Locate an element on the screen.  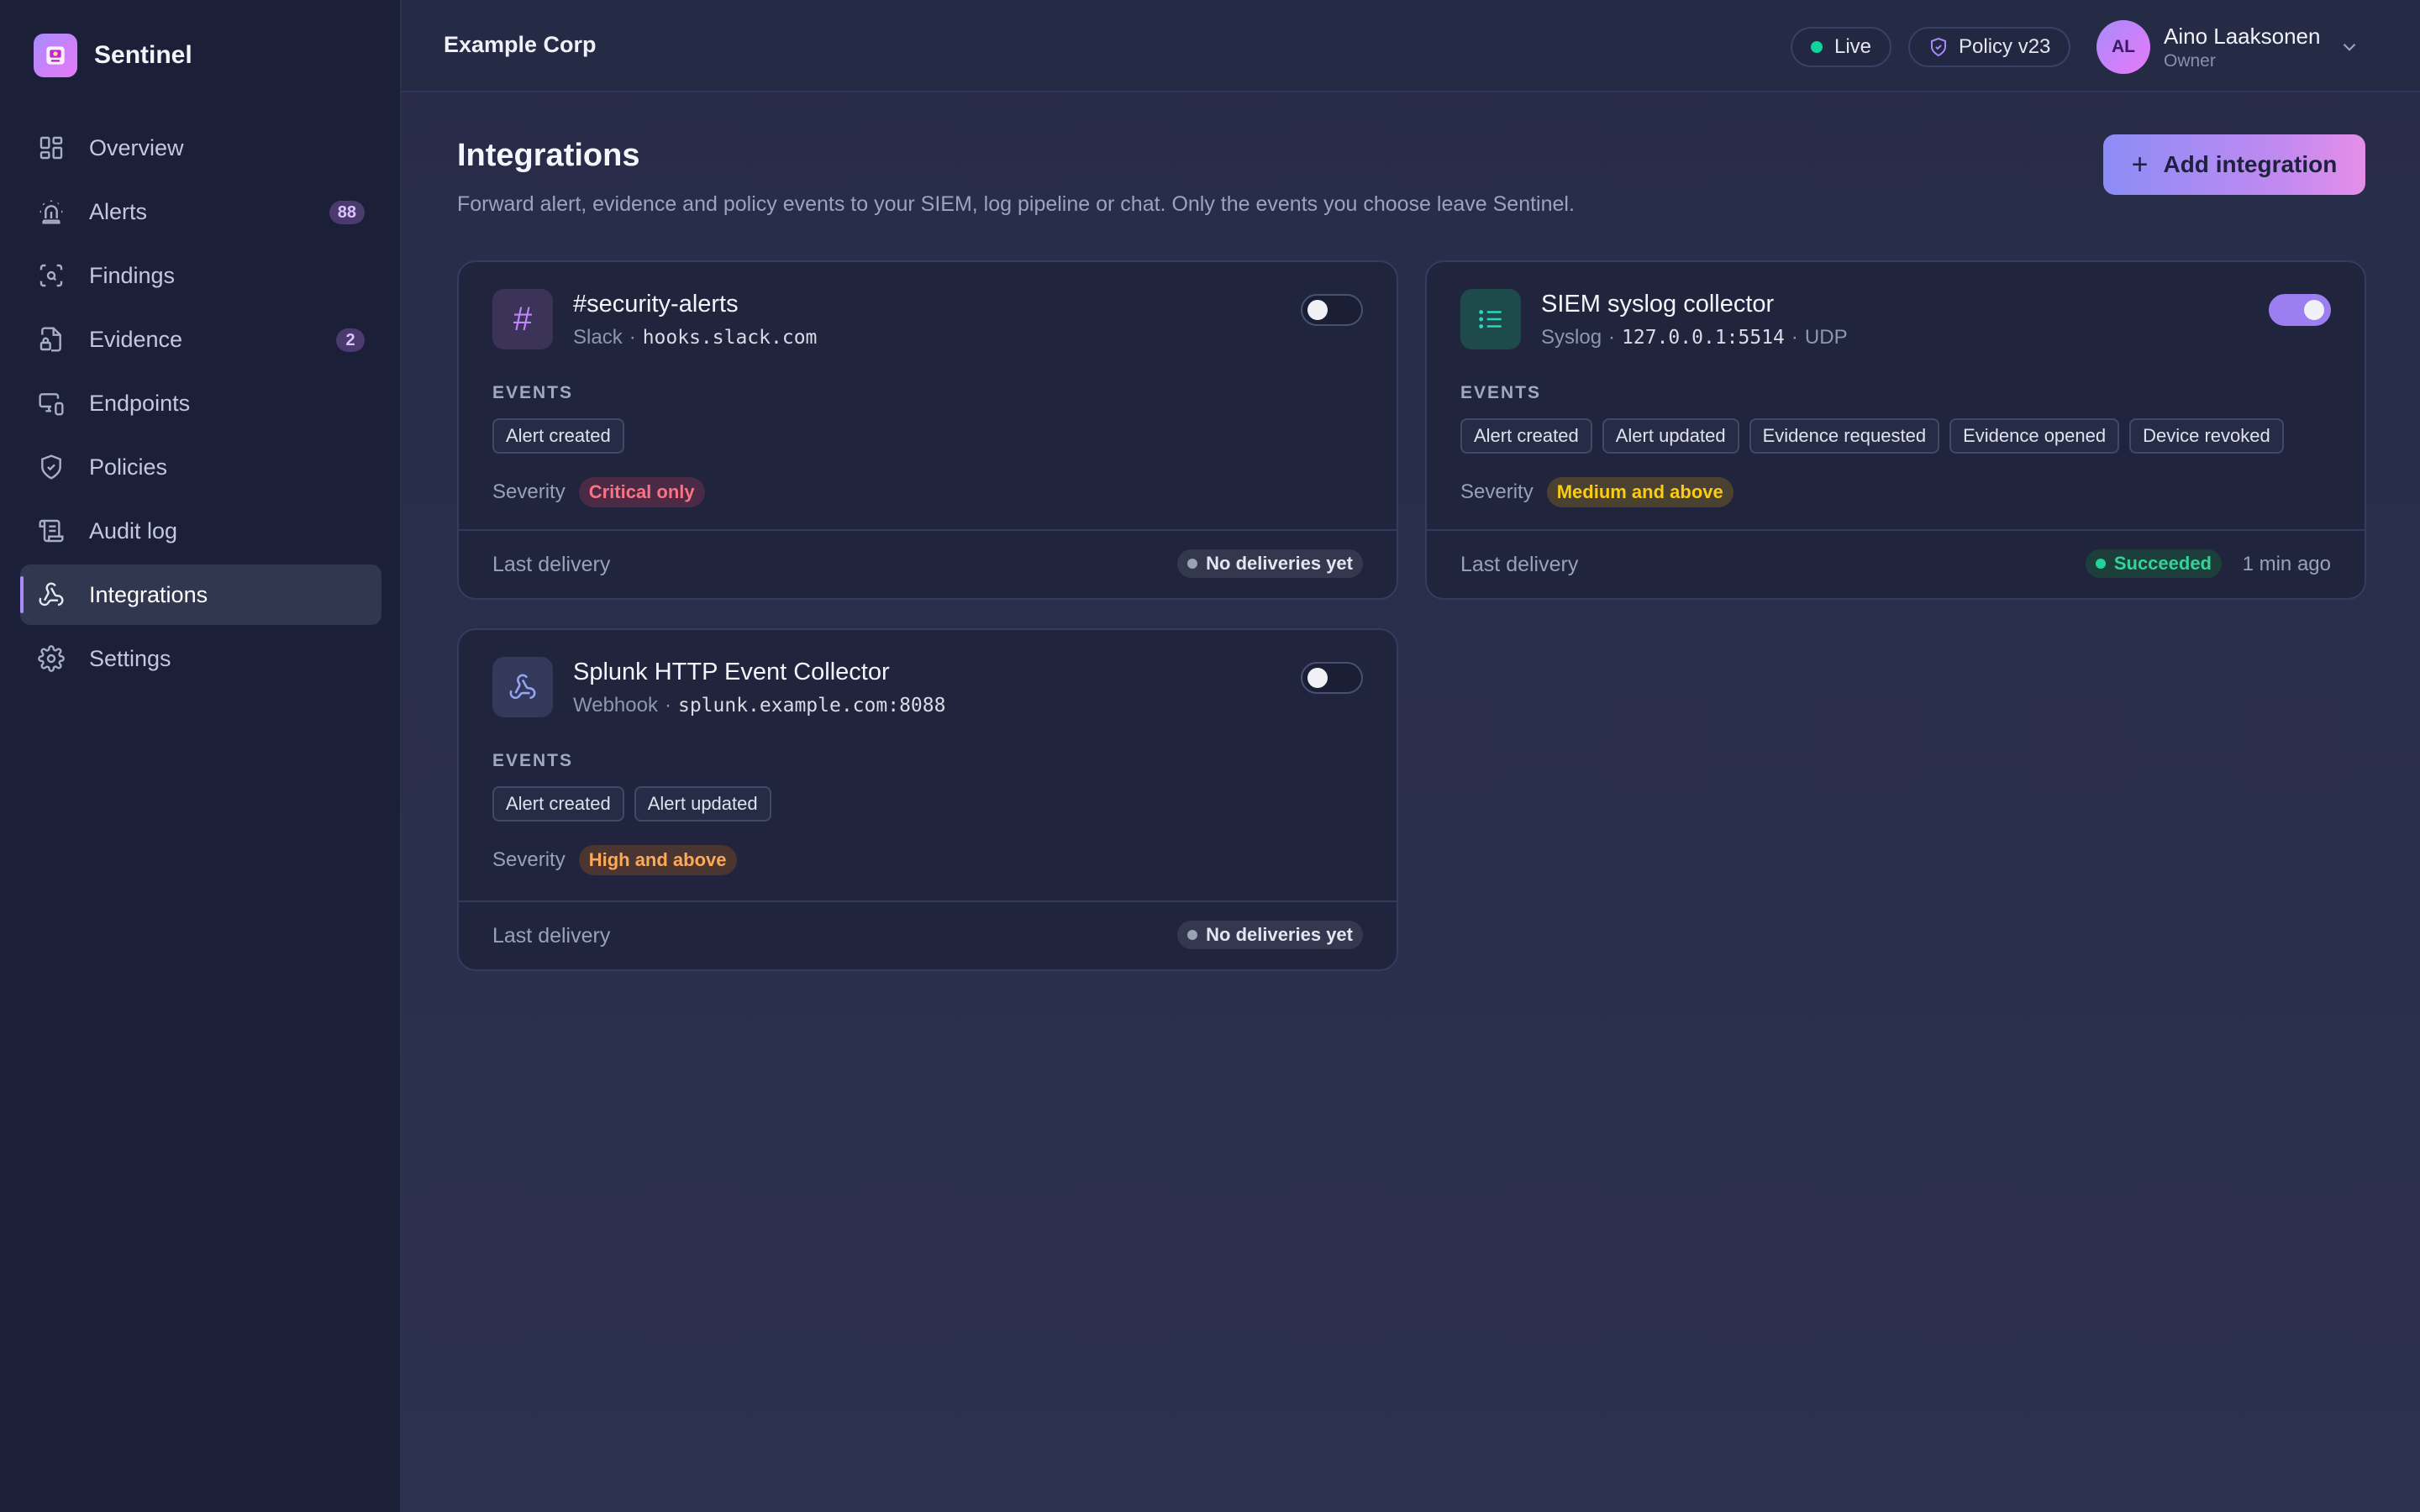
delivery-status-text: No deliveries yet is located at coordinates (1279, 563).